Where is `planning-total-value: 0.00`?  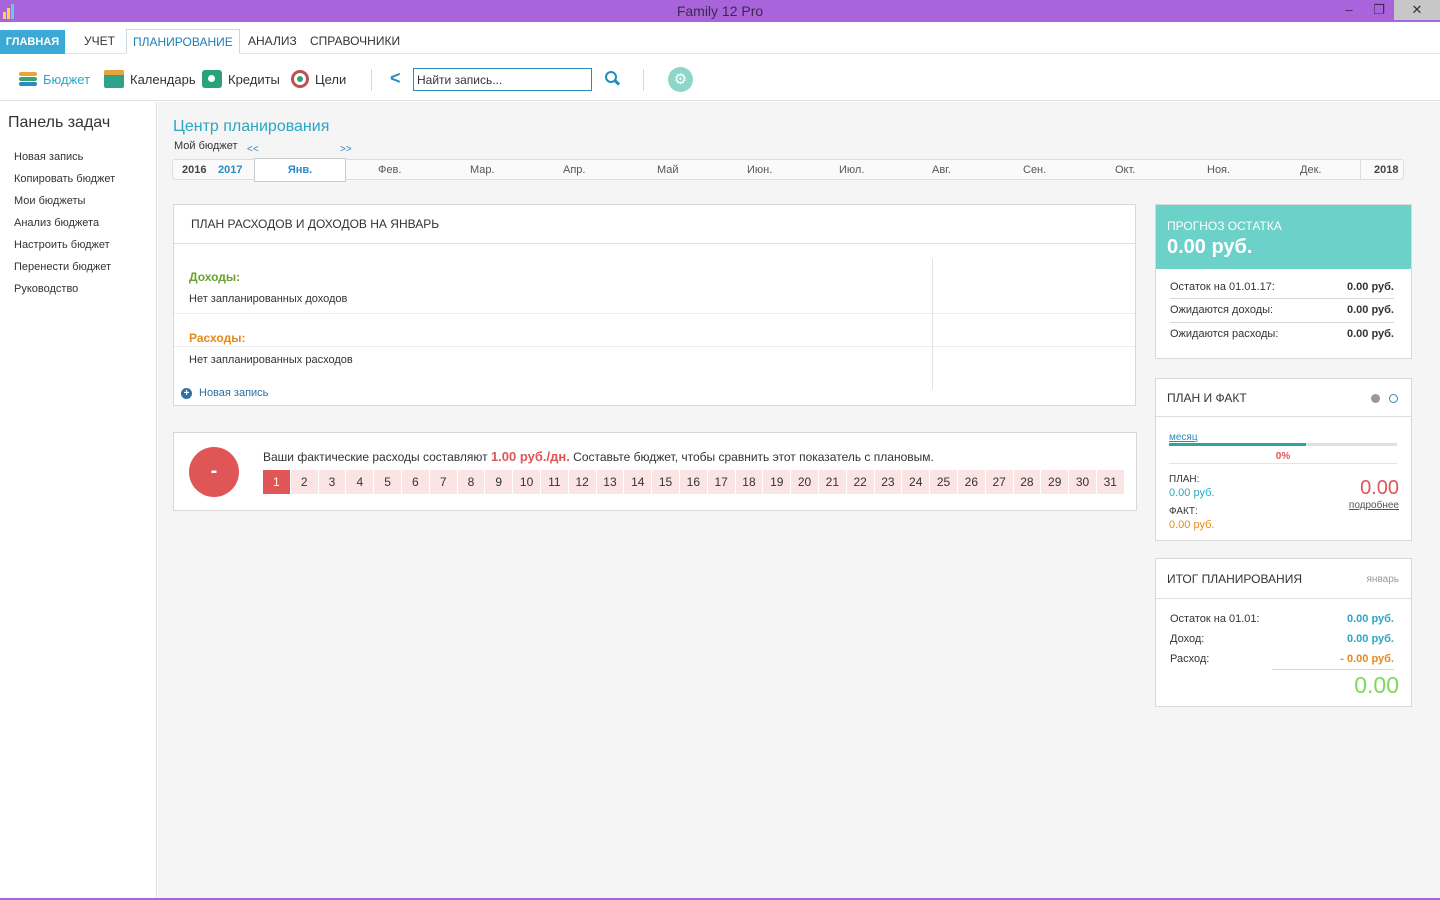
planning-total-value: 0.00 is located at coordinates (1376, 685).